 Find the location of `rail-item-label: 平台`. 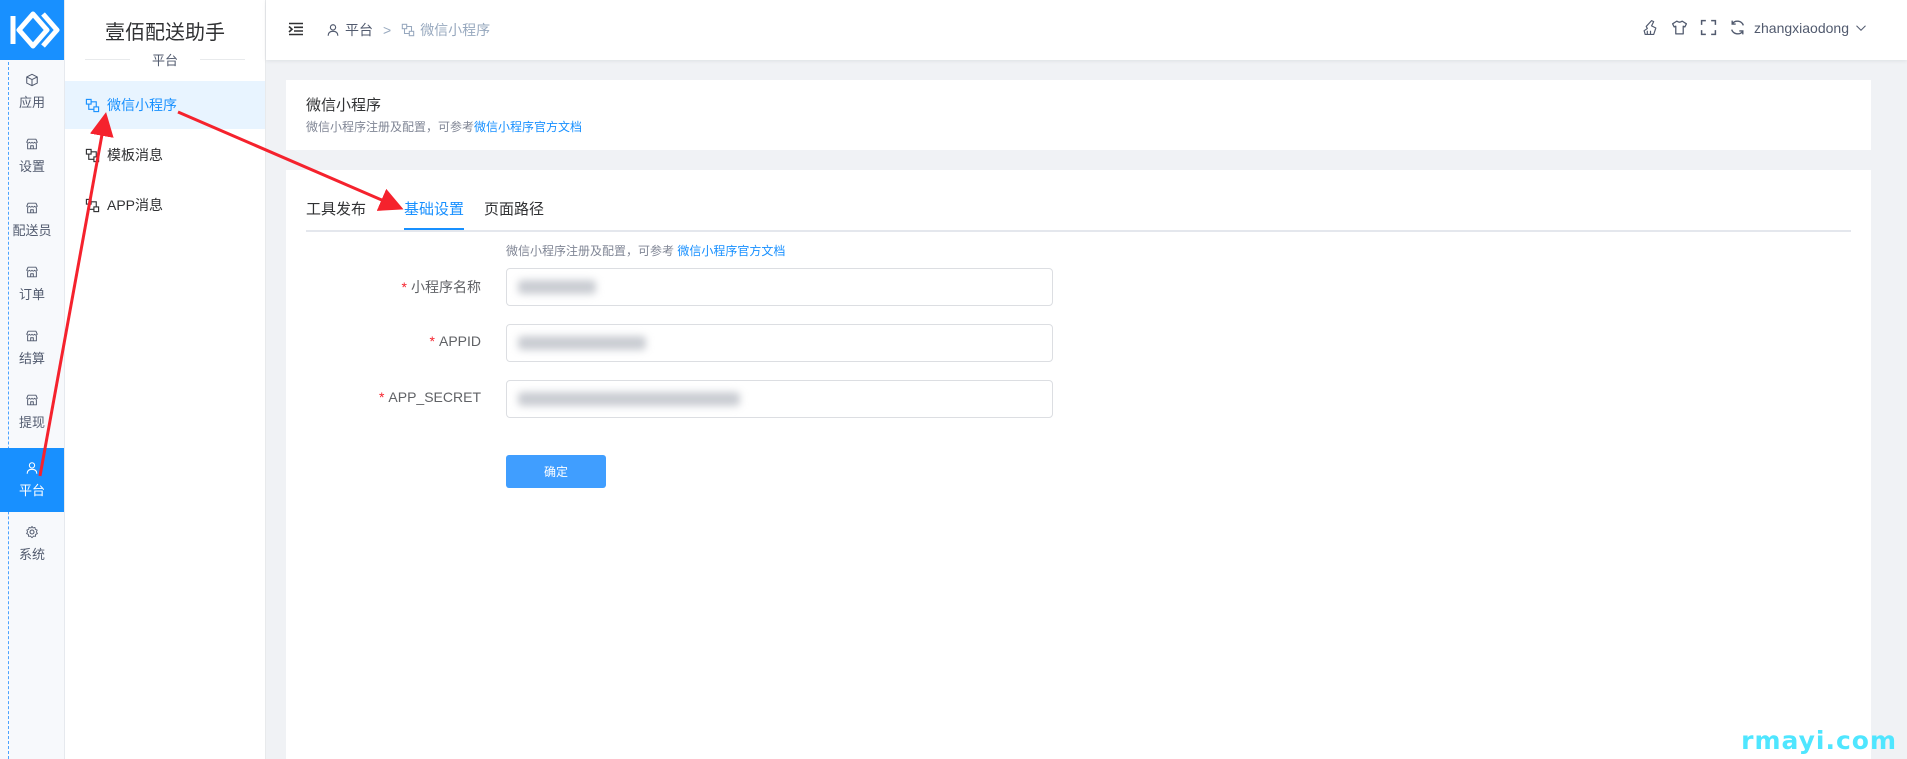

rail-item-label: 平台 is located at coordinates (31, 490).